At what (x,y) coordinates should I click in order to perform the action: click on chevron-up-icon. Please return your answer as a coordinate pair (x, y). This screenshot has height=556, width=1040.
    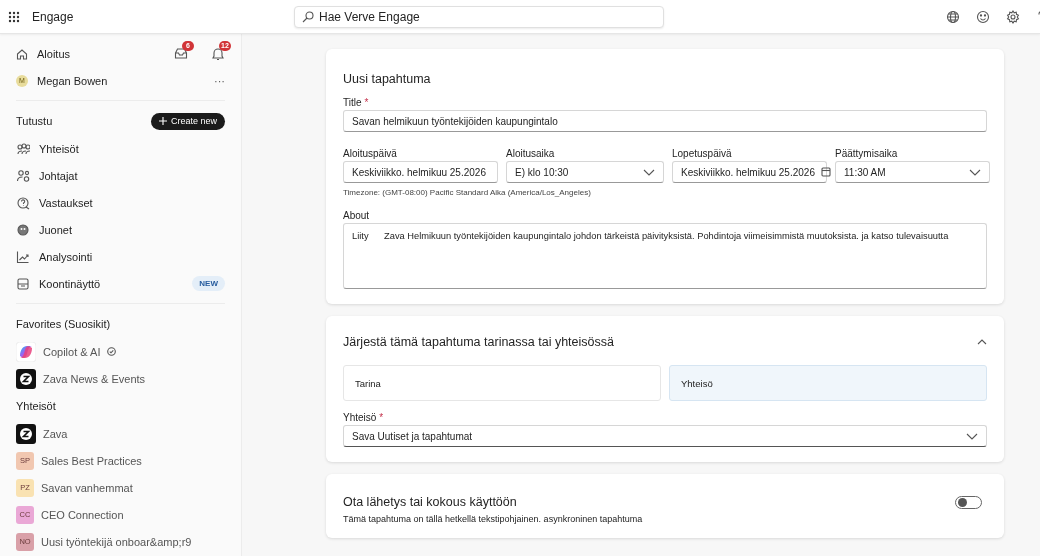
    Looking at the image, I should click on (982, 342).